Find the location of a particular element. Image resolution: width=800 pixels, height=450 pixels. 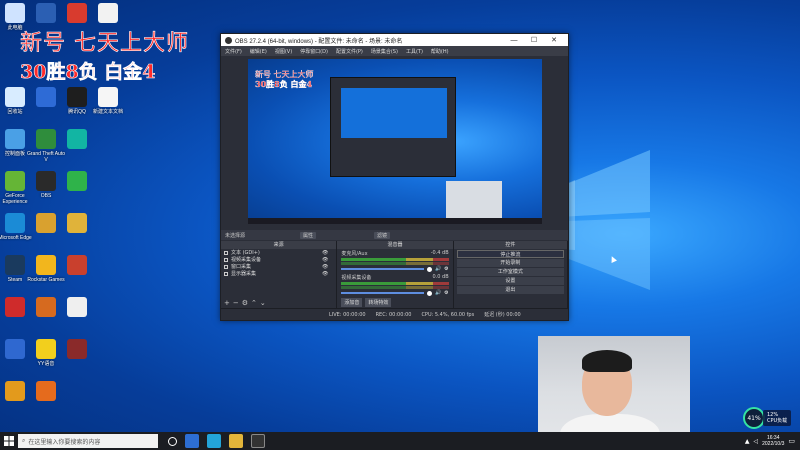

sources-dock: 来源 文本 (GDI+) 👁 视频采集设备 👁 窗口采集 👁 显示器采集 👁 +−⚙⌃⌄ is located at coordinates (279, 275).